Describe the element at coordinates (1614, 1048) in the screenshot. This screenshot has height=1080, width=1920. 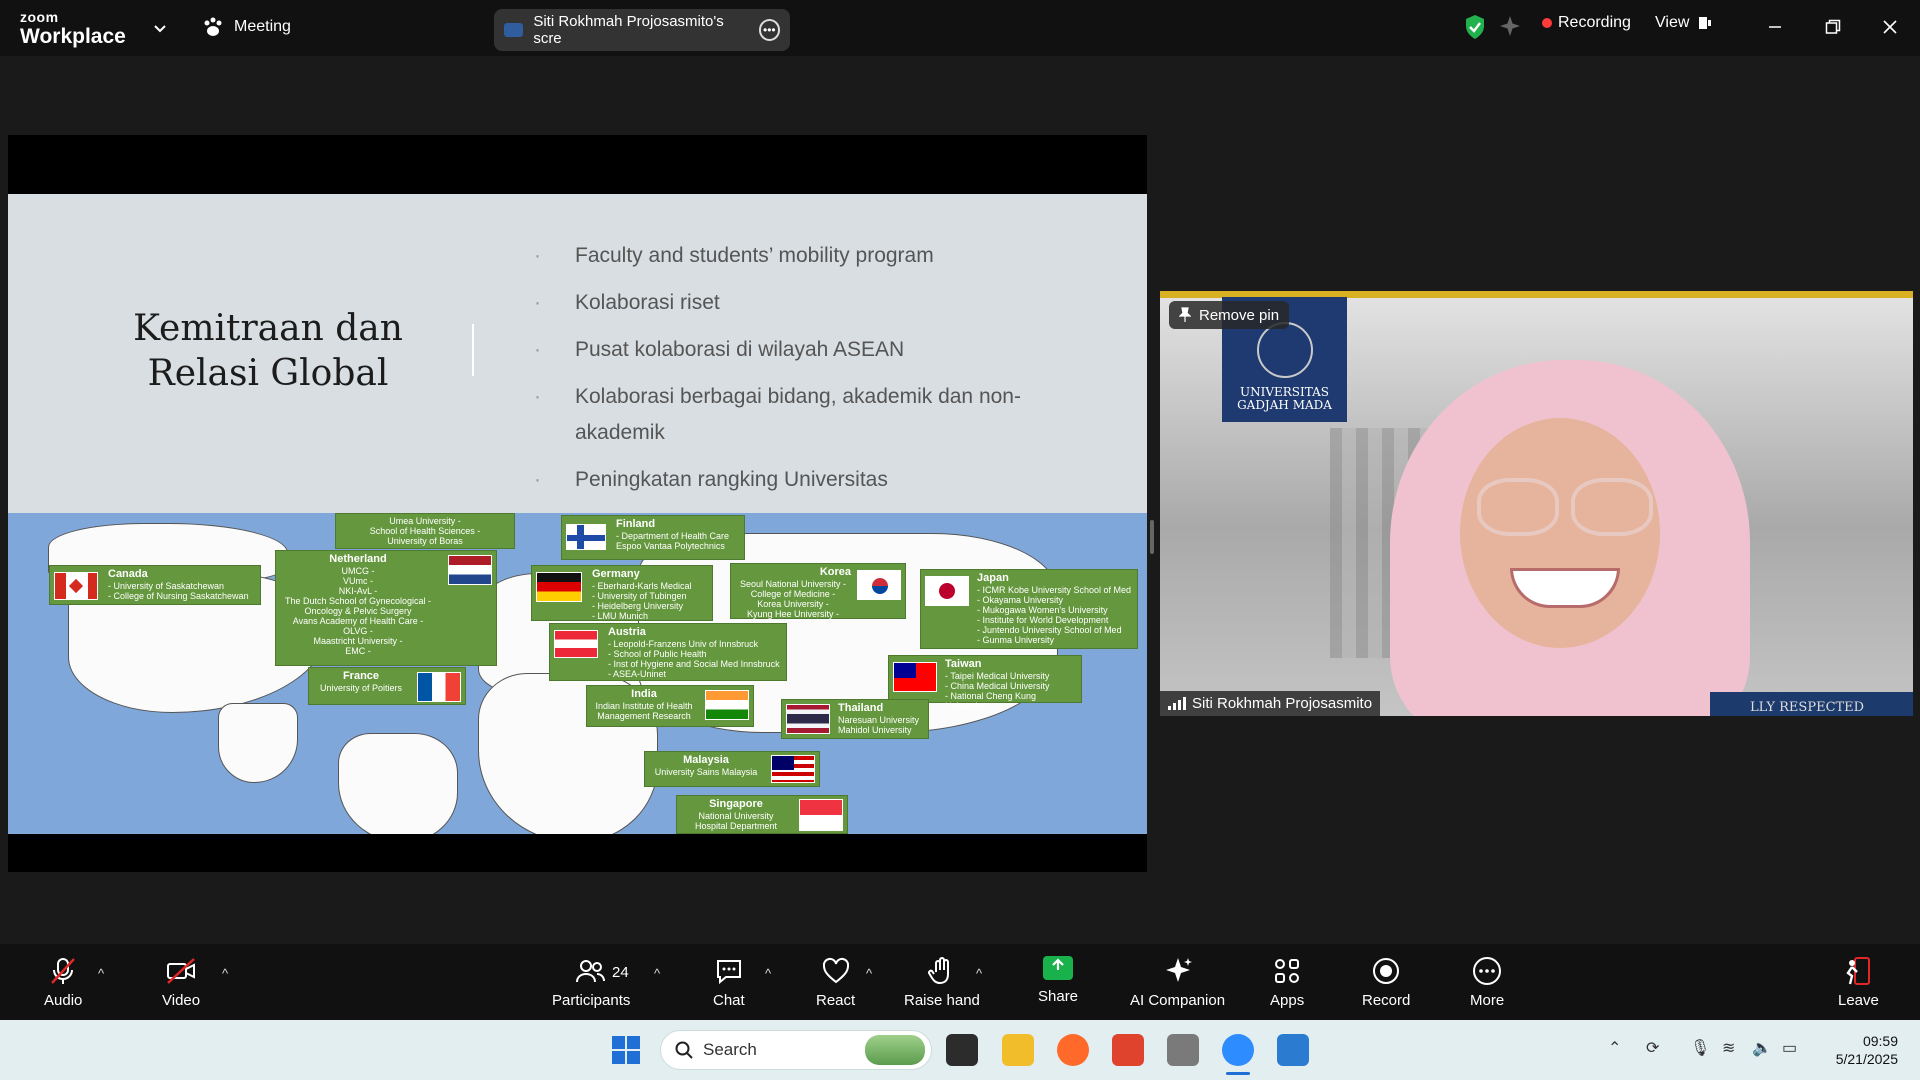
I see `show-hidden-icons-chevron-icon: ⌃` at that location.